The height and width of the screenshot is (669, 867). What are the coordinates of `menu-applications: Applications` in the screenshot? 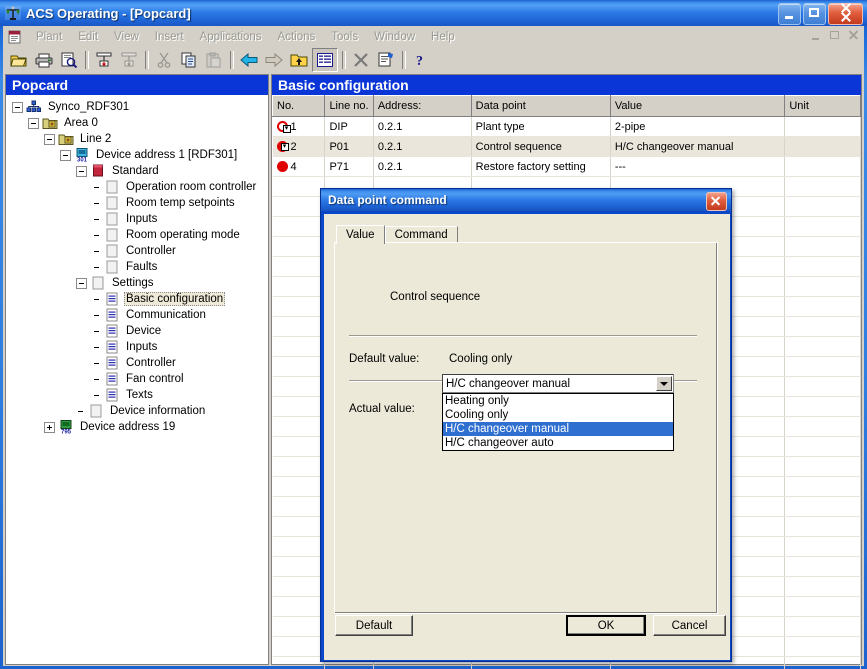 It's located at (231, 37).